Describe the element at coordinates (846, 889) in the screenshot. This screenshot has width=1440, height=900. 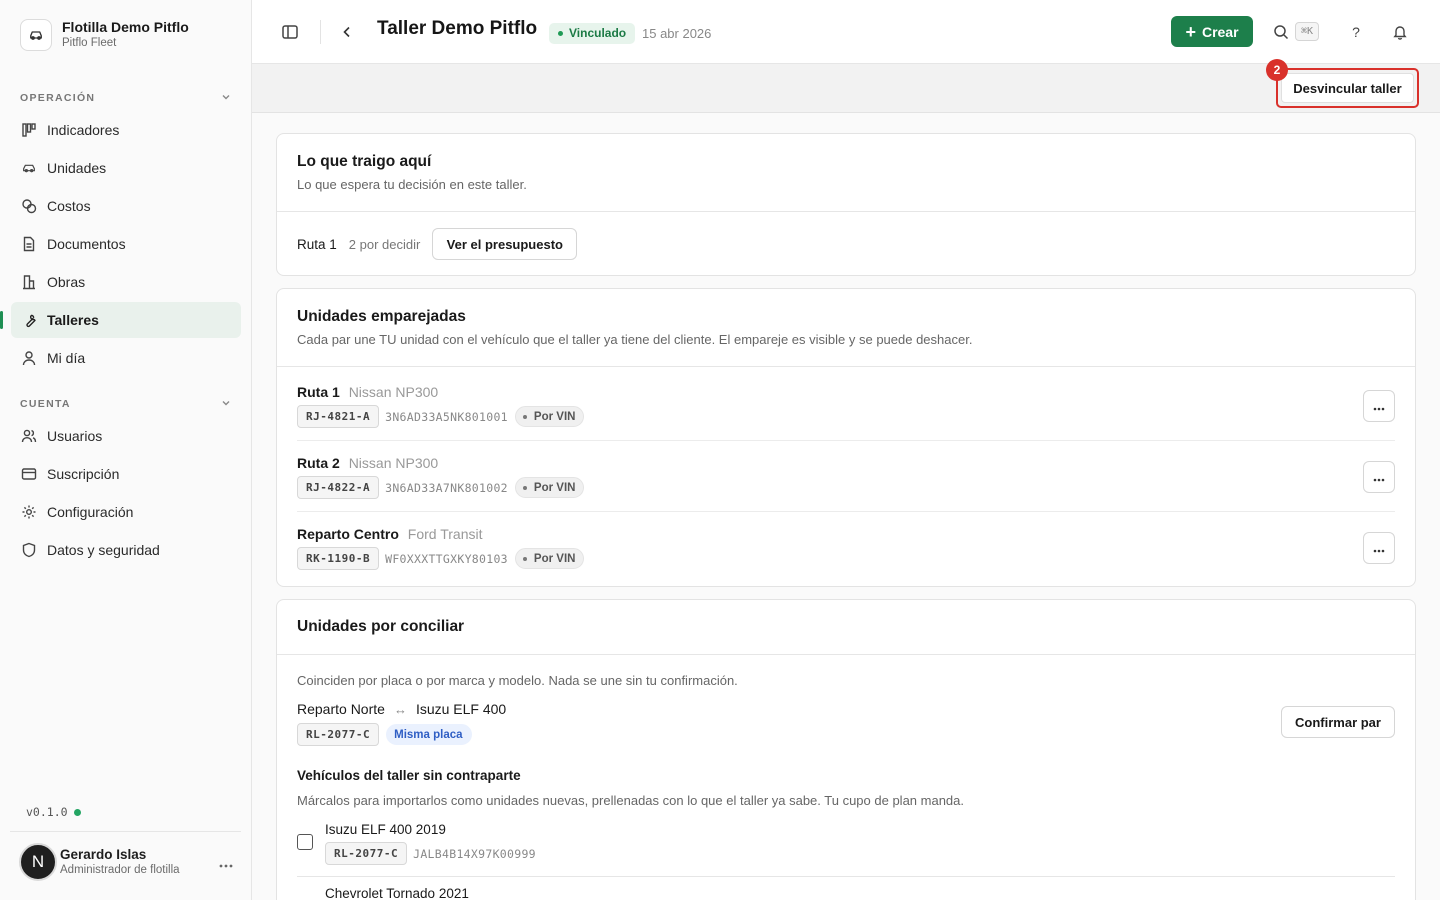
I see `orphan-vehicle-row: Chevrolet Tornado 2021` at that location.